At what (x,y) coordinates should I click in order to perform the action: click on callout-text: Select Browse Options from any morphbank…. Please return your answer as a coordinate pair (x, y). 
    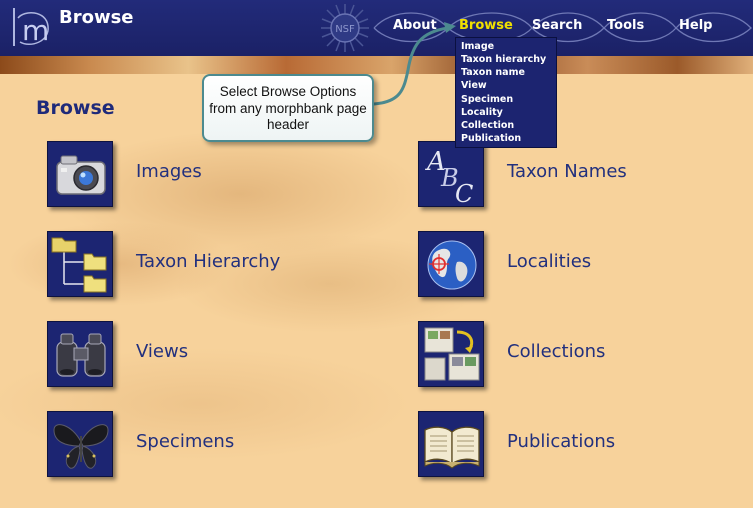
    Looking at the image, I should click on (288, 108).